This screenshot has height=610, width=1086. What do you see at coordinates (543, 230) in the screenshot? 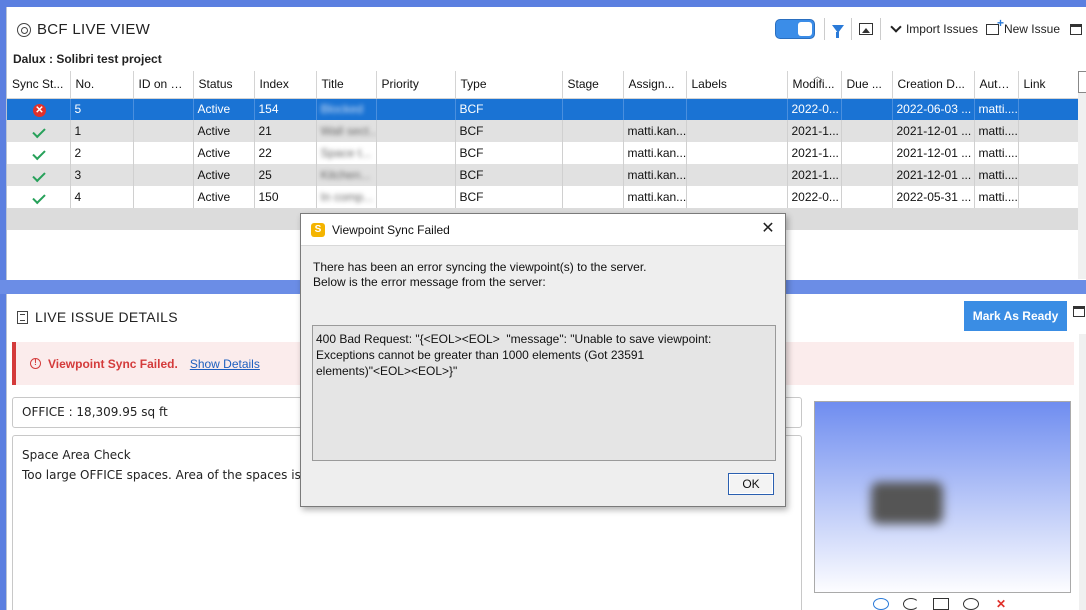
I see `dialog-header: S Viewpoint Sync Failed ✕` at bounding box center [543, 230].